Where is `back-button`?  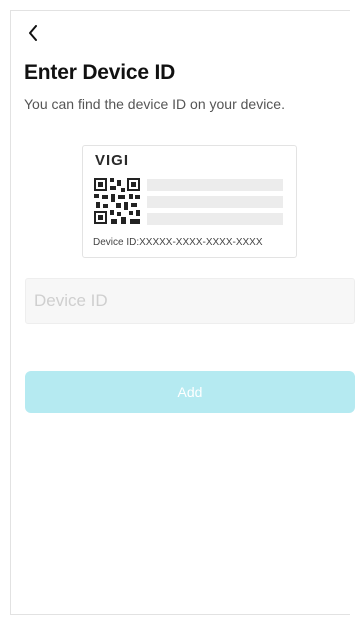 back-button is located at coordinates (33, 33).